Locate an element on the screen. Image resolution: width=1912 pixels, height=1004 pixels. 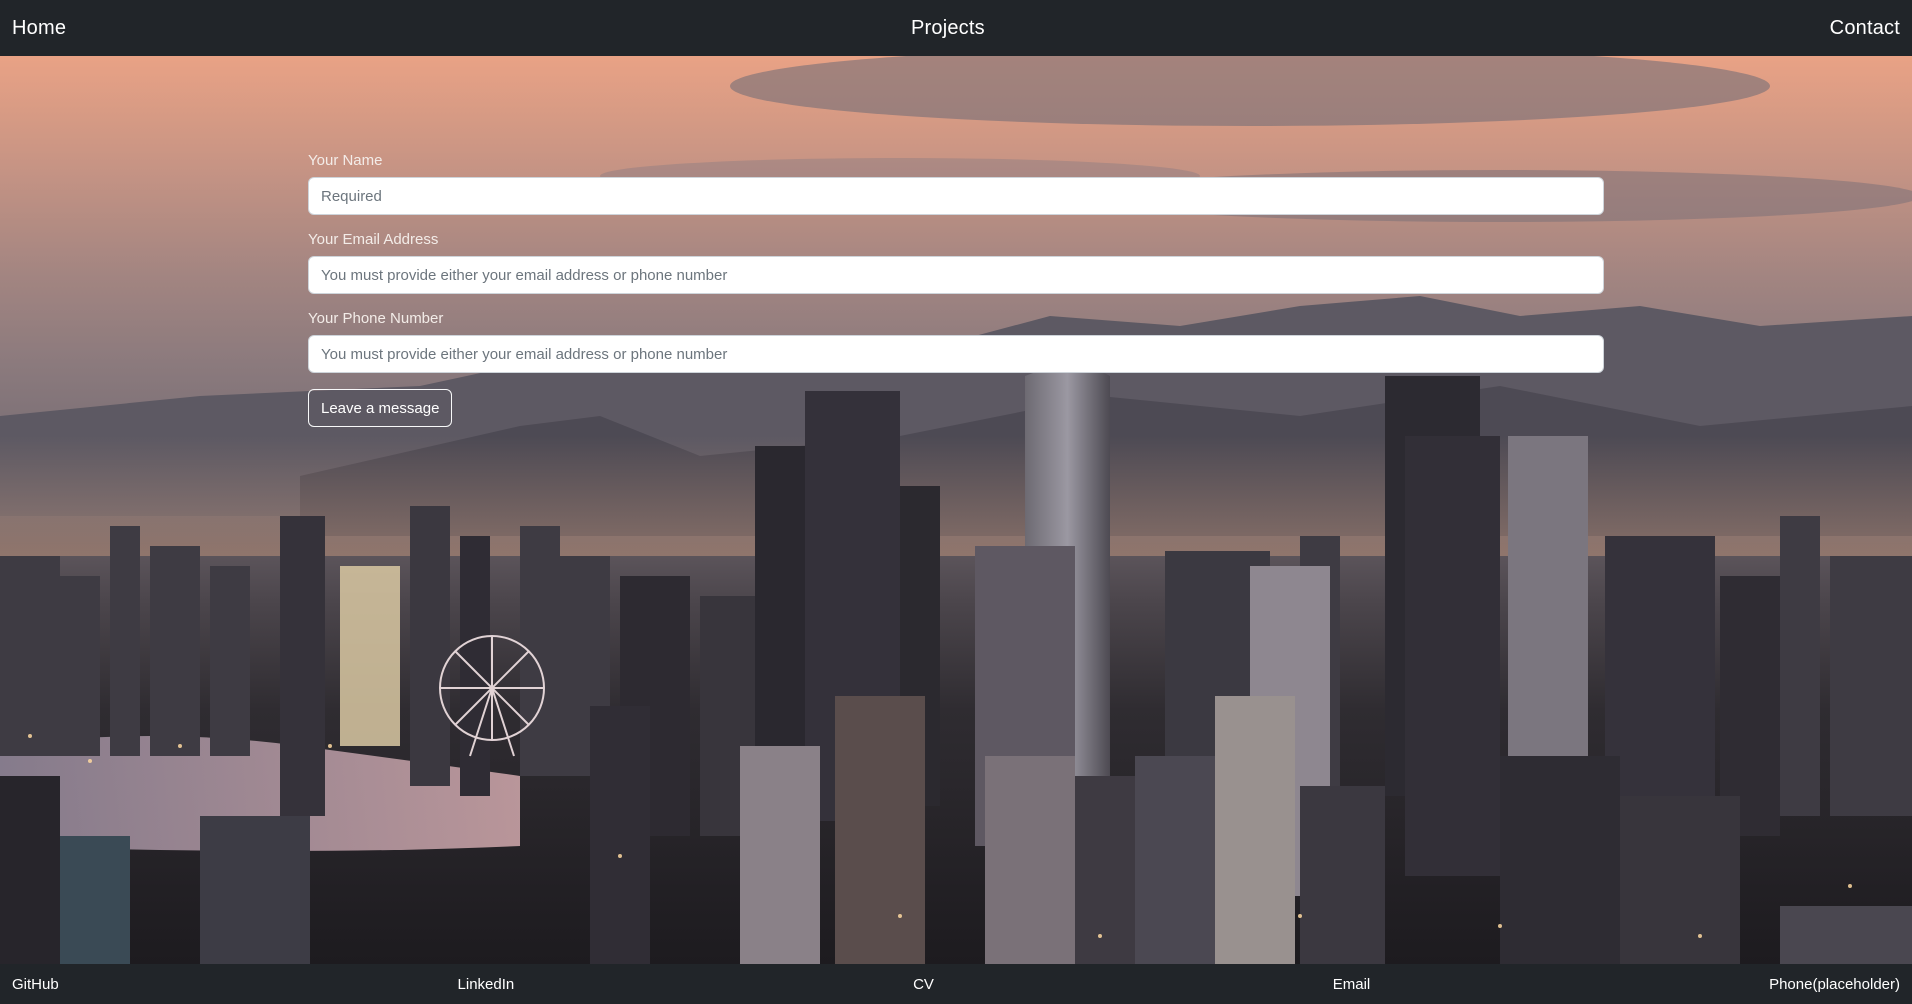
phone-input is located at coordinates (956, 354).